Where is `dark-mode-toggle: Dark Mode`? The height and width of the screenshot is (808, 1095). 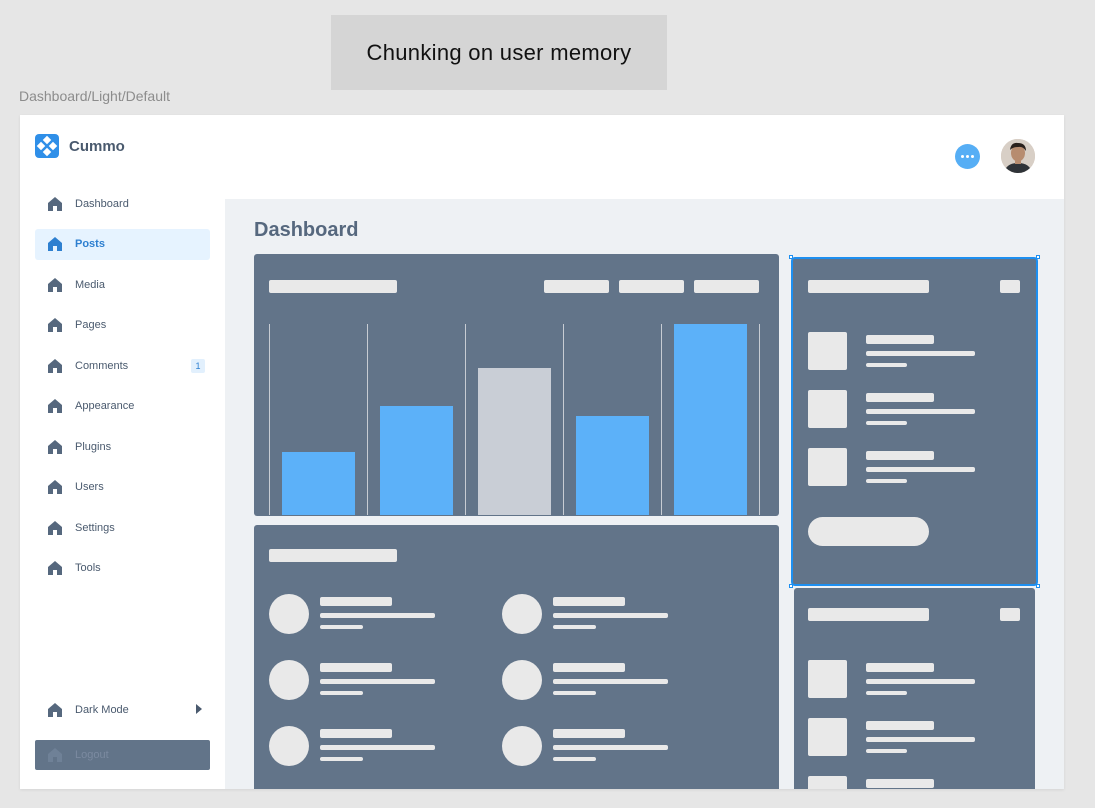
dark-mode-toggle: Dark Mode is located at coordinates (122, 709).